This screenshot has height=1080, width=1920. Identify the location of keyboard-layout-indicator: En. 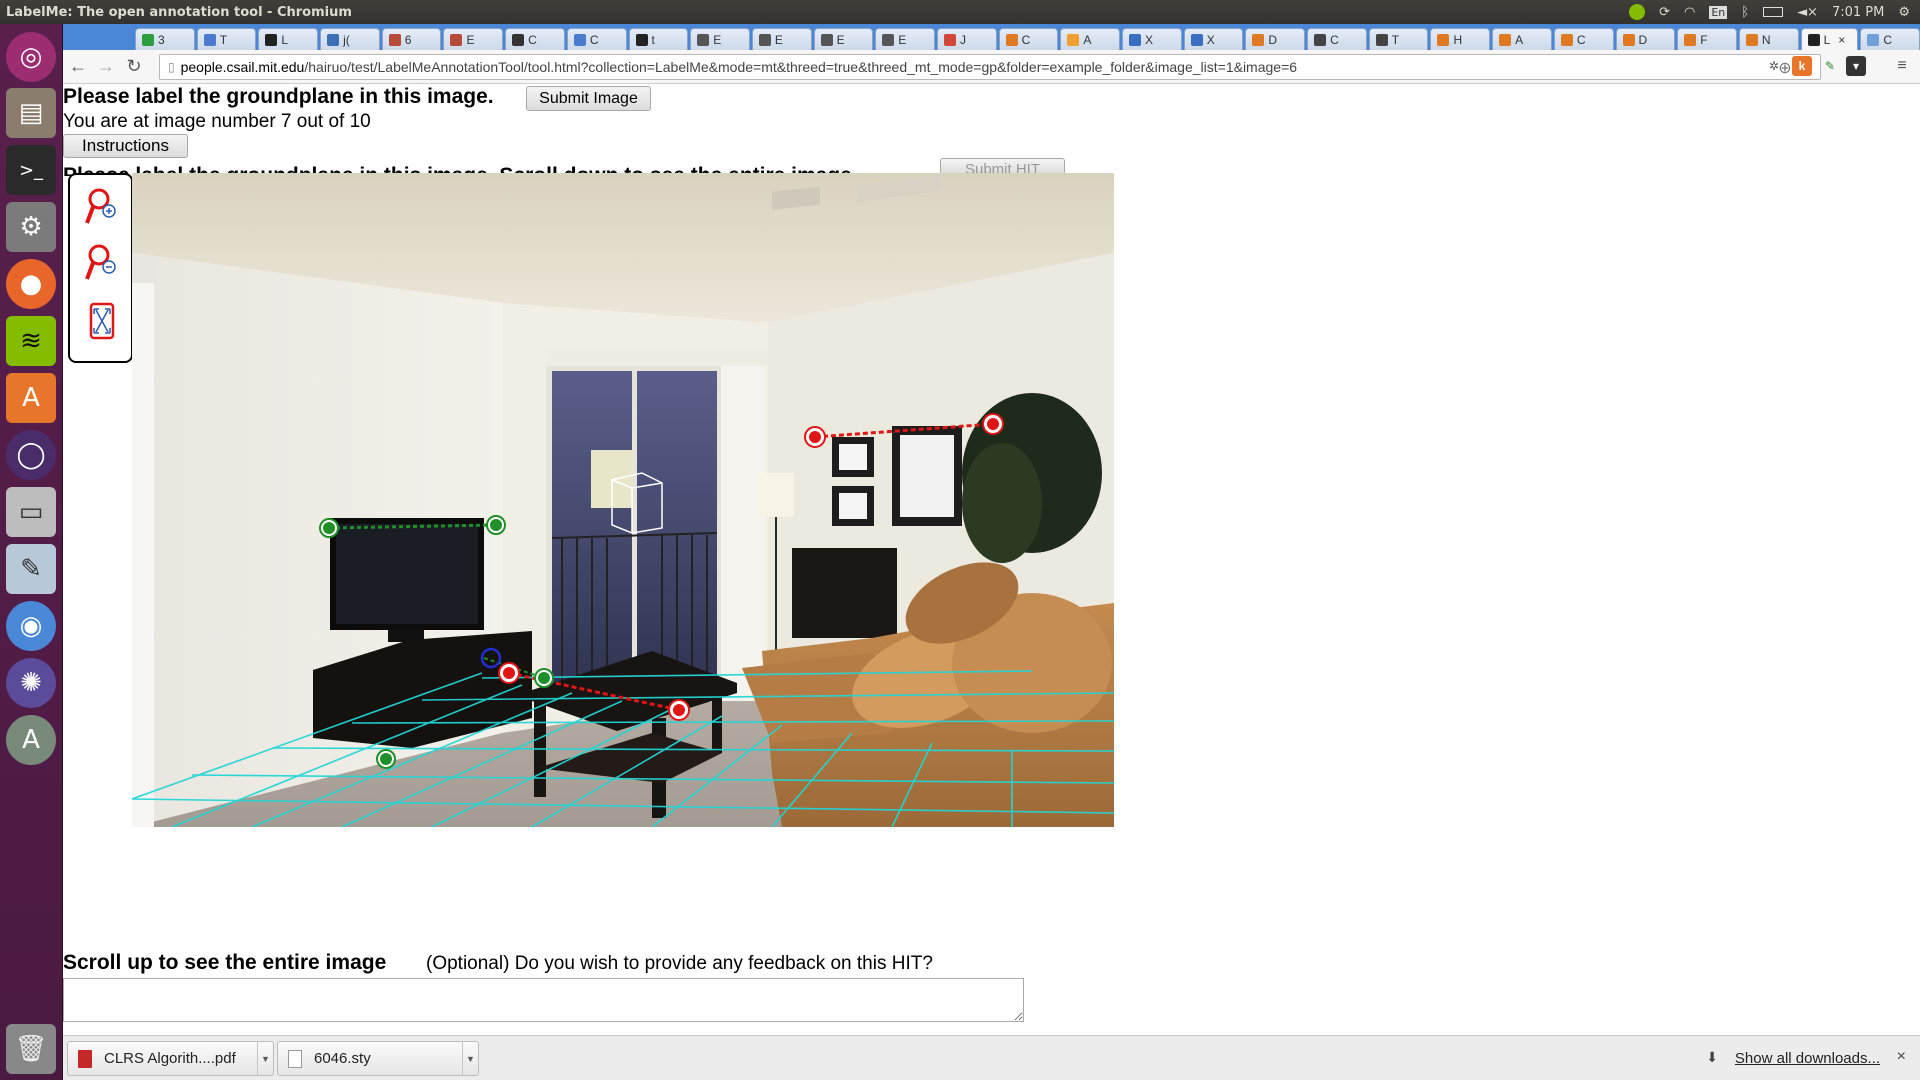
(1718, 12).